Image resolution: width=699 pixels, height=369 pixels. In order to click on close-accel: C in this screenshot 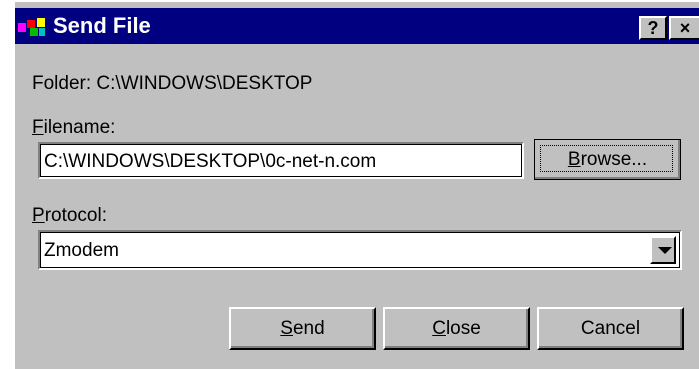, I will do `click(439, 328)`.